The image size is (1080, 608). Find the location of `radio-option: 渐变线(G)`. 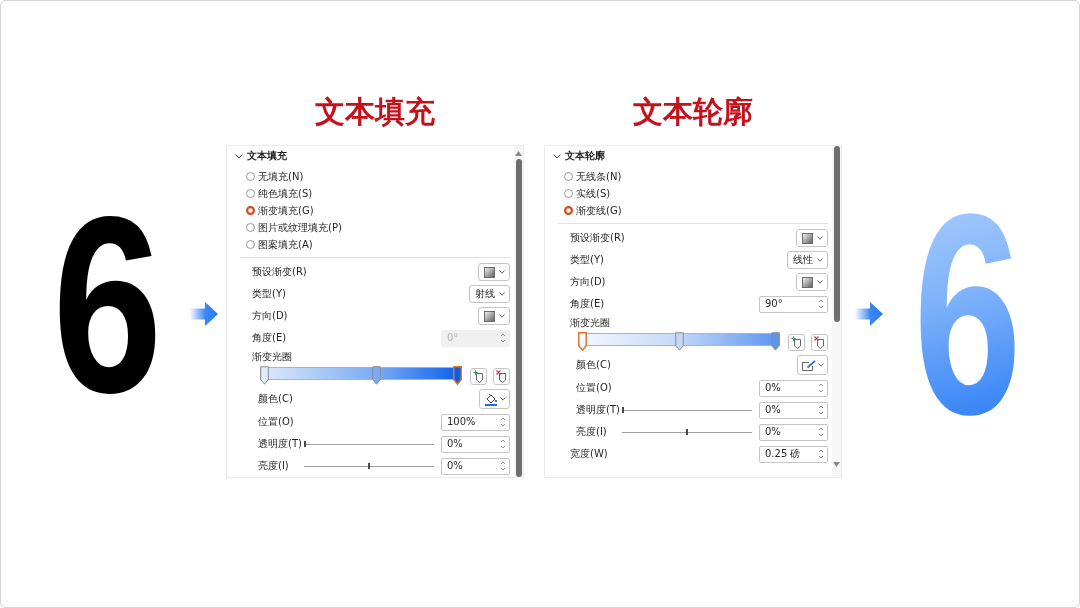

radio-option: 渐变线(G) is located at coordinates (593, 210).